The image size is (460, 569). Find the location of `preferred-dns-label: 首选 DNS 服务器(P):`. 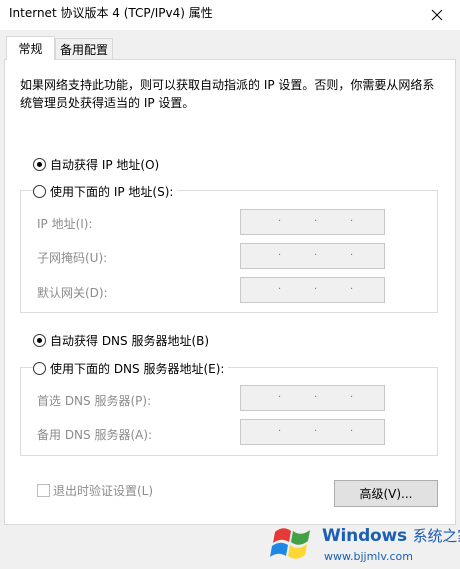

preferred-dns-label: 首选 DNS 服务器(P): is located at coordinates (94, 401).